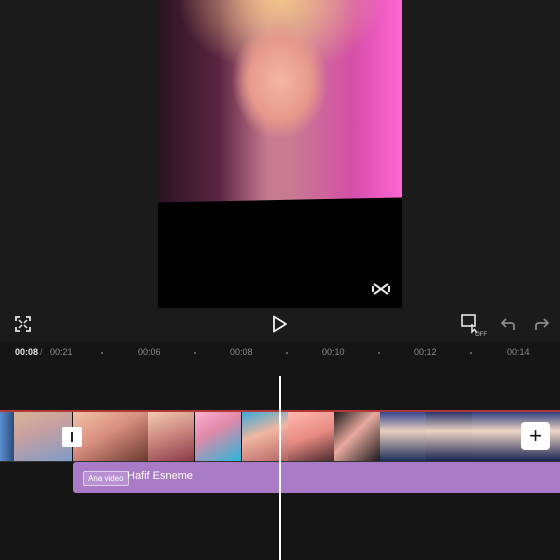 This screenshot has width=560, height=560. I want to click on ruler-tick-label: 00:06, so click(149, 352).